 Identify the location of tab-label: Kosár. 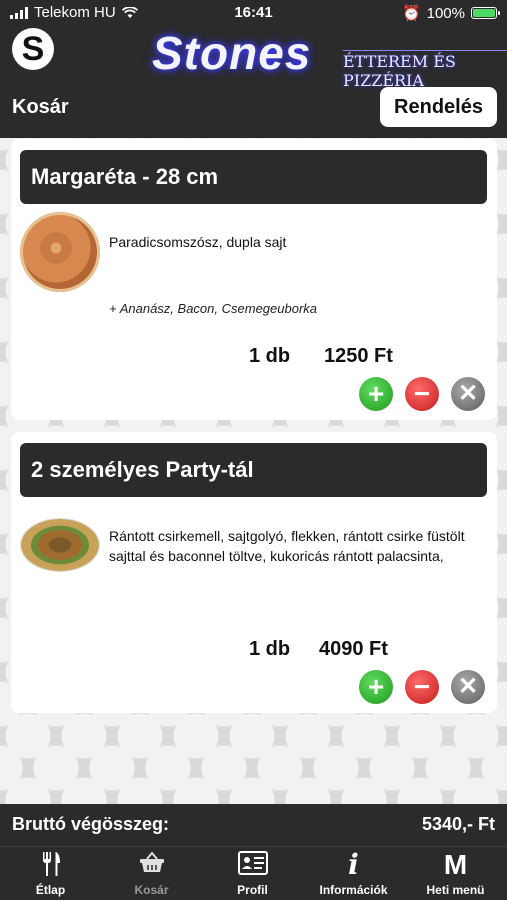
(151, 890).